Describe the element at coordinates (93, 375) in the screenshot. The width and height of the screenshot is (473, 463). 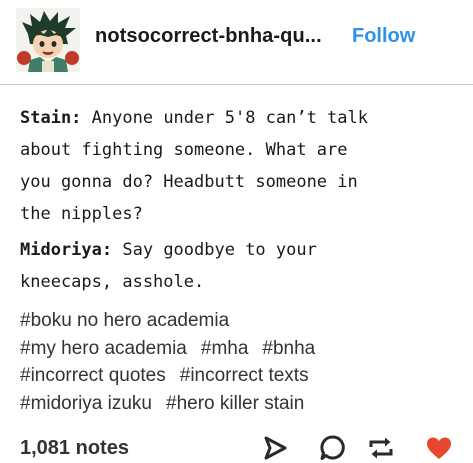
I see `tag-link: #incorrect quotes` at that location.